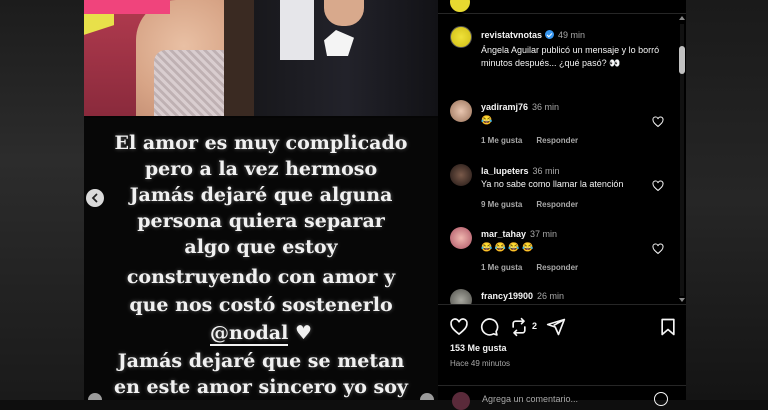 Image resolution: width=768 pixels, height=410 pixels. I want to click on comment-username: mar_tahay 37 min, so click(519, 234).